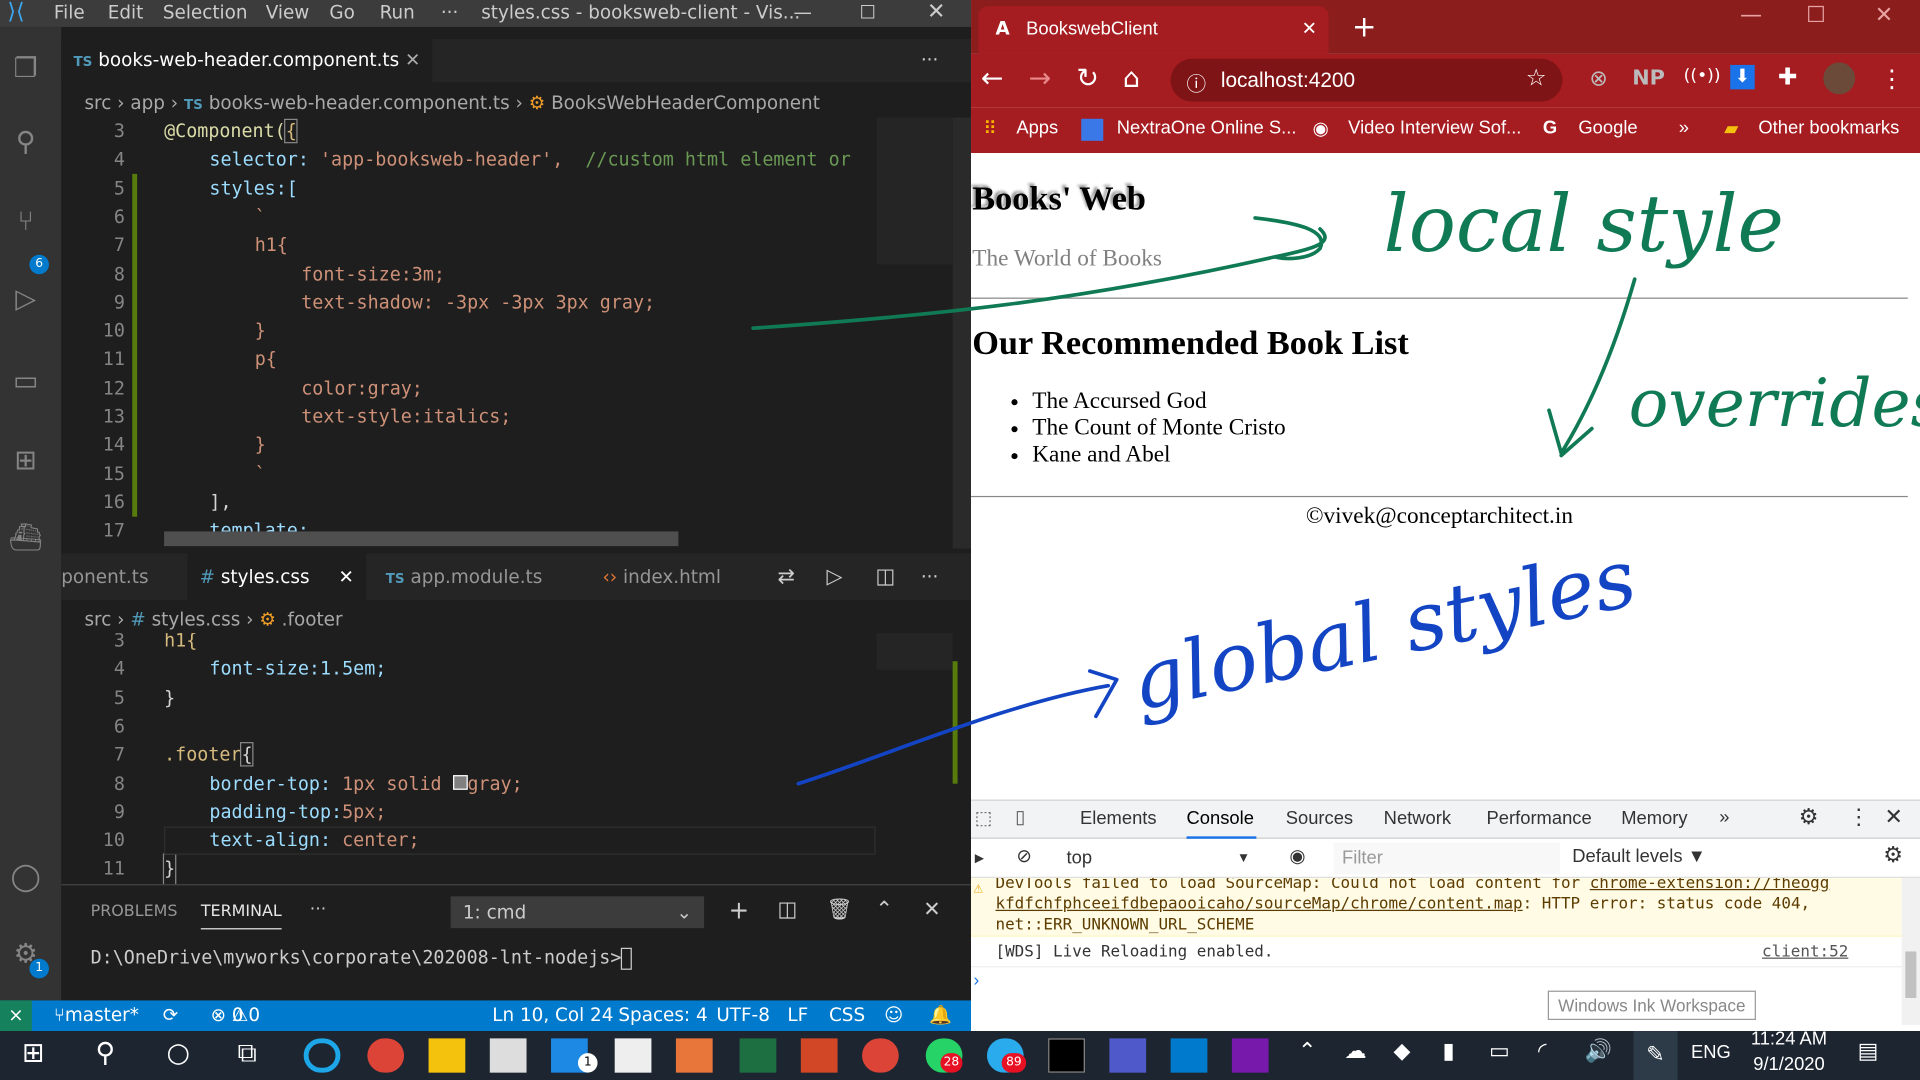 The width and height of the screenshot is (1920, 1080). I want to click on cortana-icon: ○, so click(179, 1053).